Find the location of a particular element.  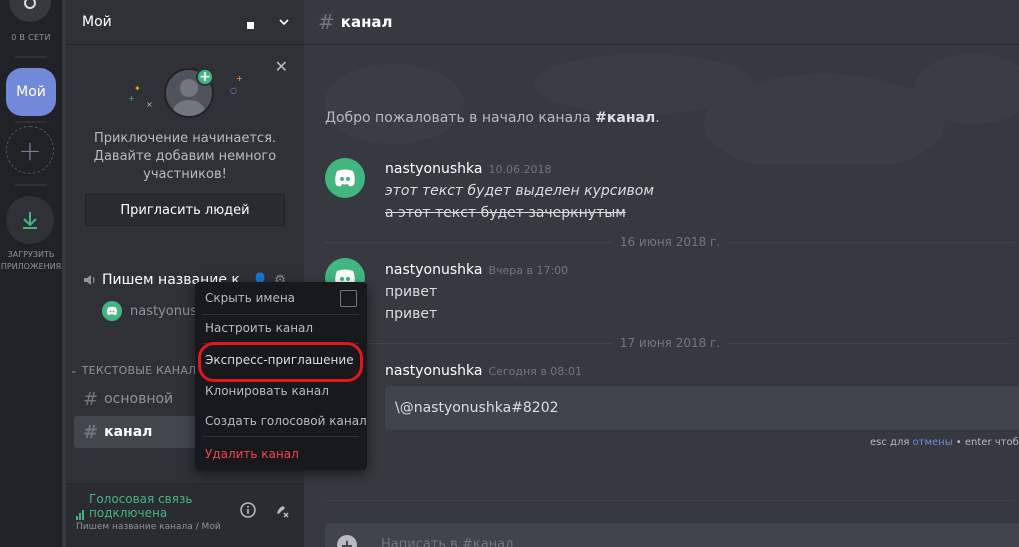

sparkle-icon: ✦ is located at coordinates (137, 88).